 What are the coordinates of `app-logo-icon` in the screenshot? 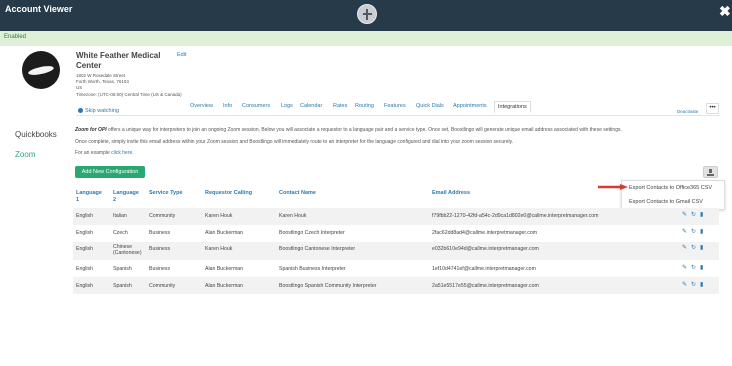 It's located at (367, 14).